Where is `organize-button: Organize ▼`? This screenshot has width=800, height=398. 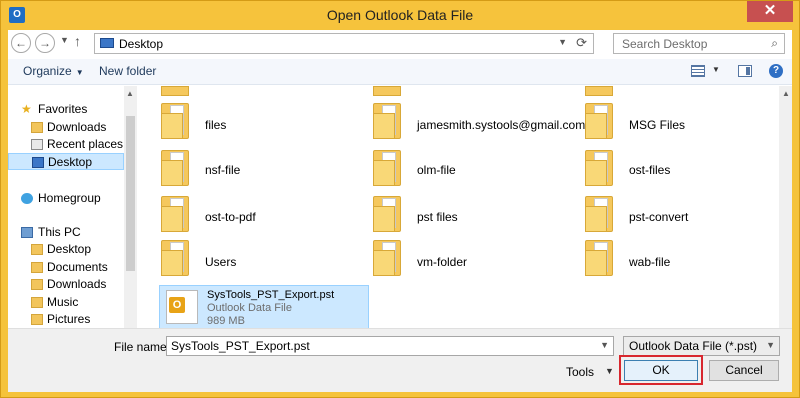
organize-button: Organize ▼ is located at coordinates (53, 71).